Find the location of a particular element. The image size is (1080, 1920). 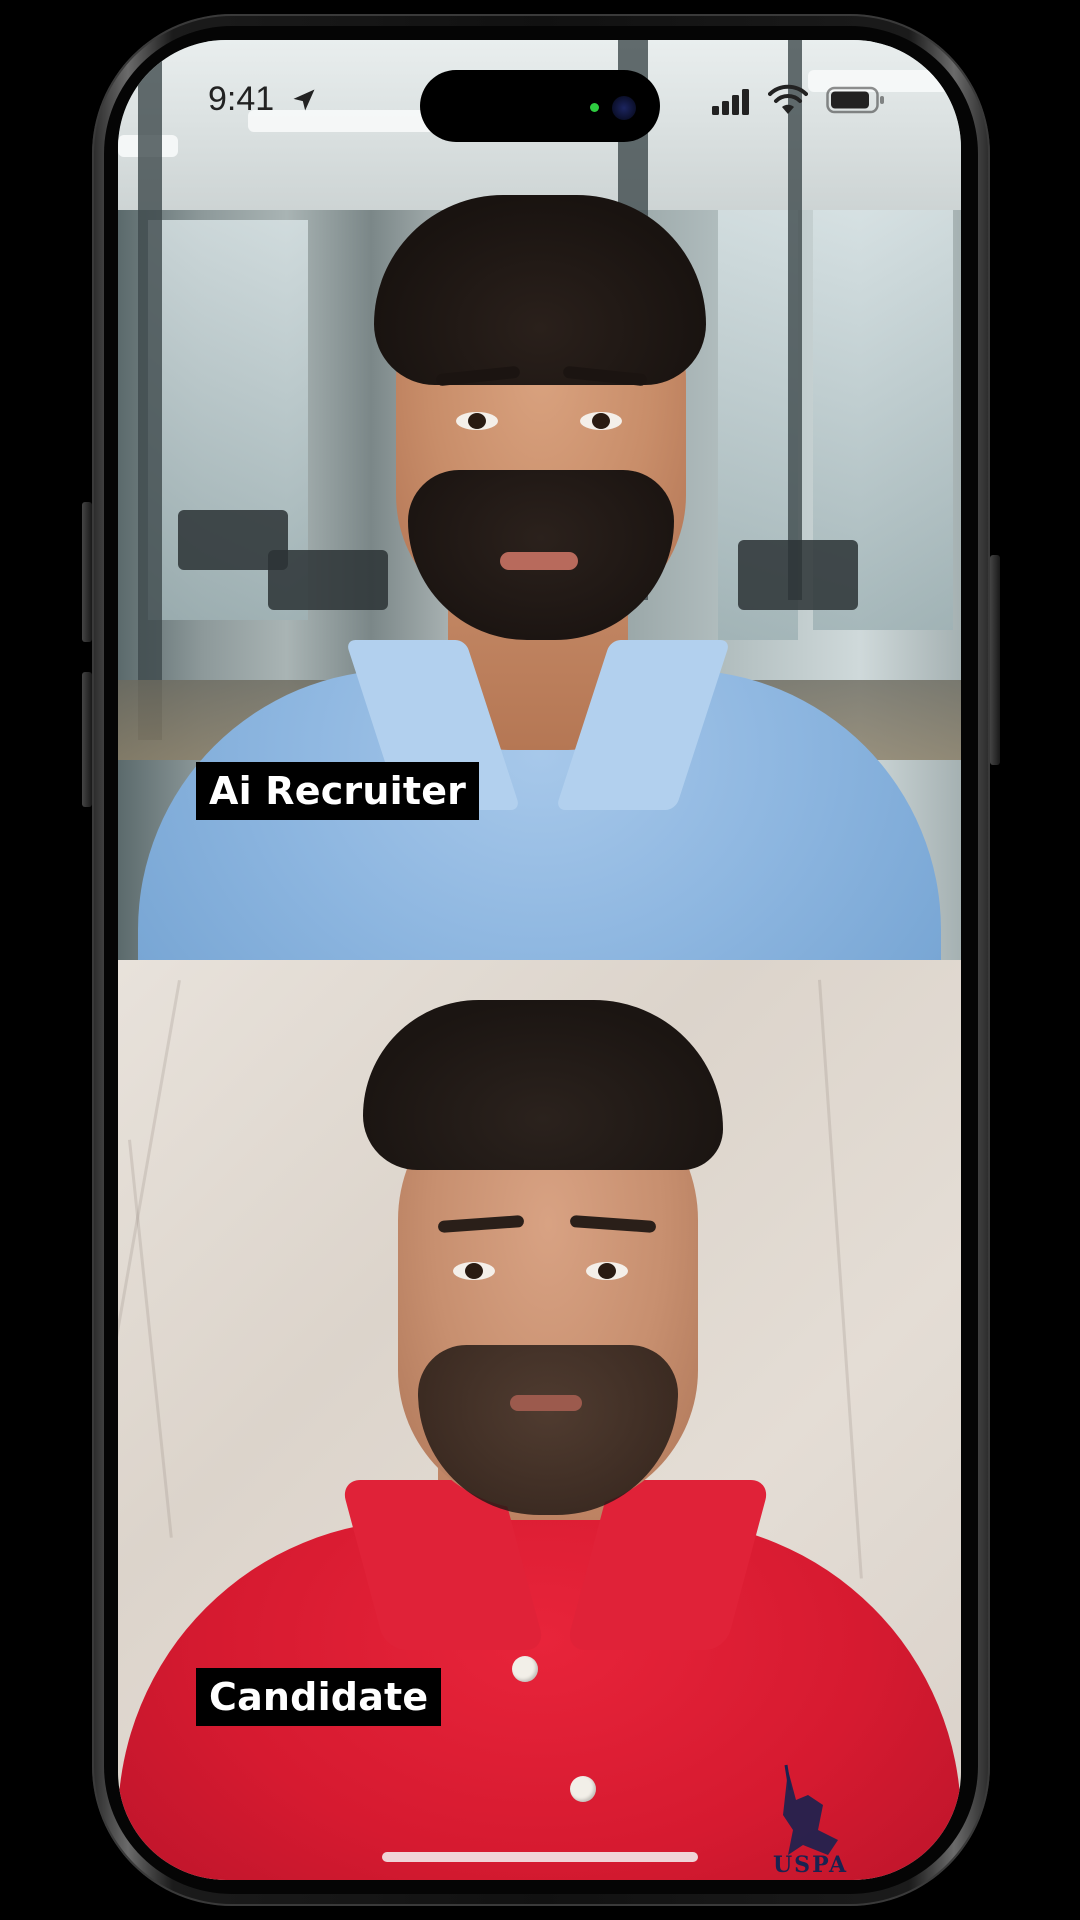

wifi-icon is located at coordinates (788, 99).